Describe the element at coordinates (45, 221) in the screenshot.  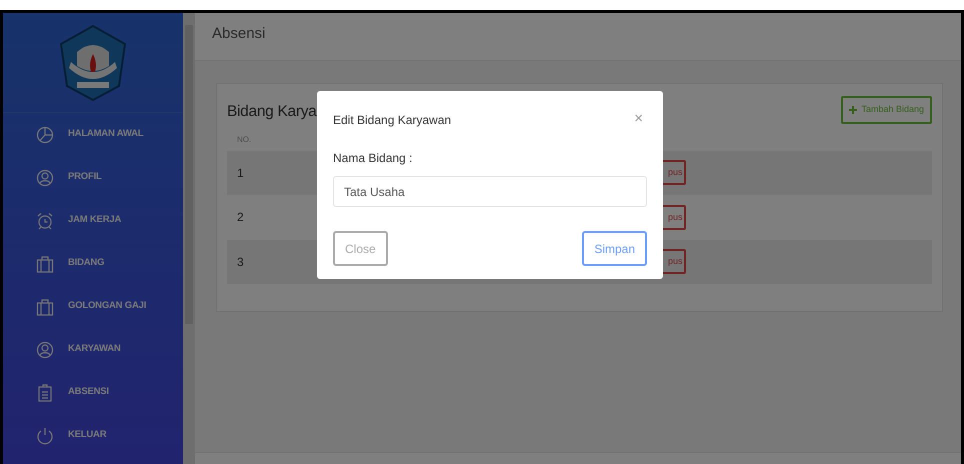
I see `alarm-clock-icon` at that location.